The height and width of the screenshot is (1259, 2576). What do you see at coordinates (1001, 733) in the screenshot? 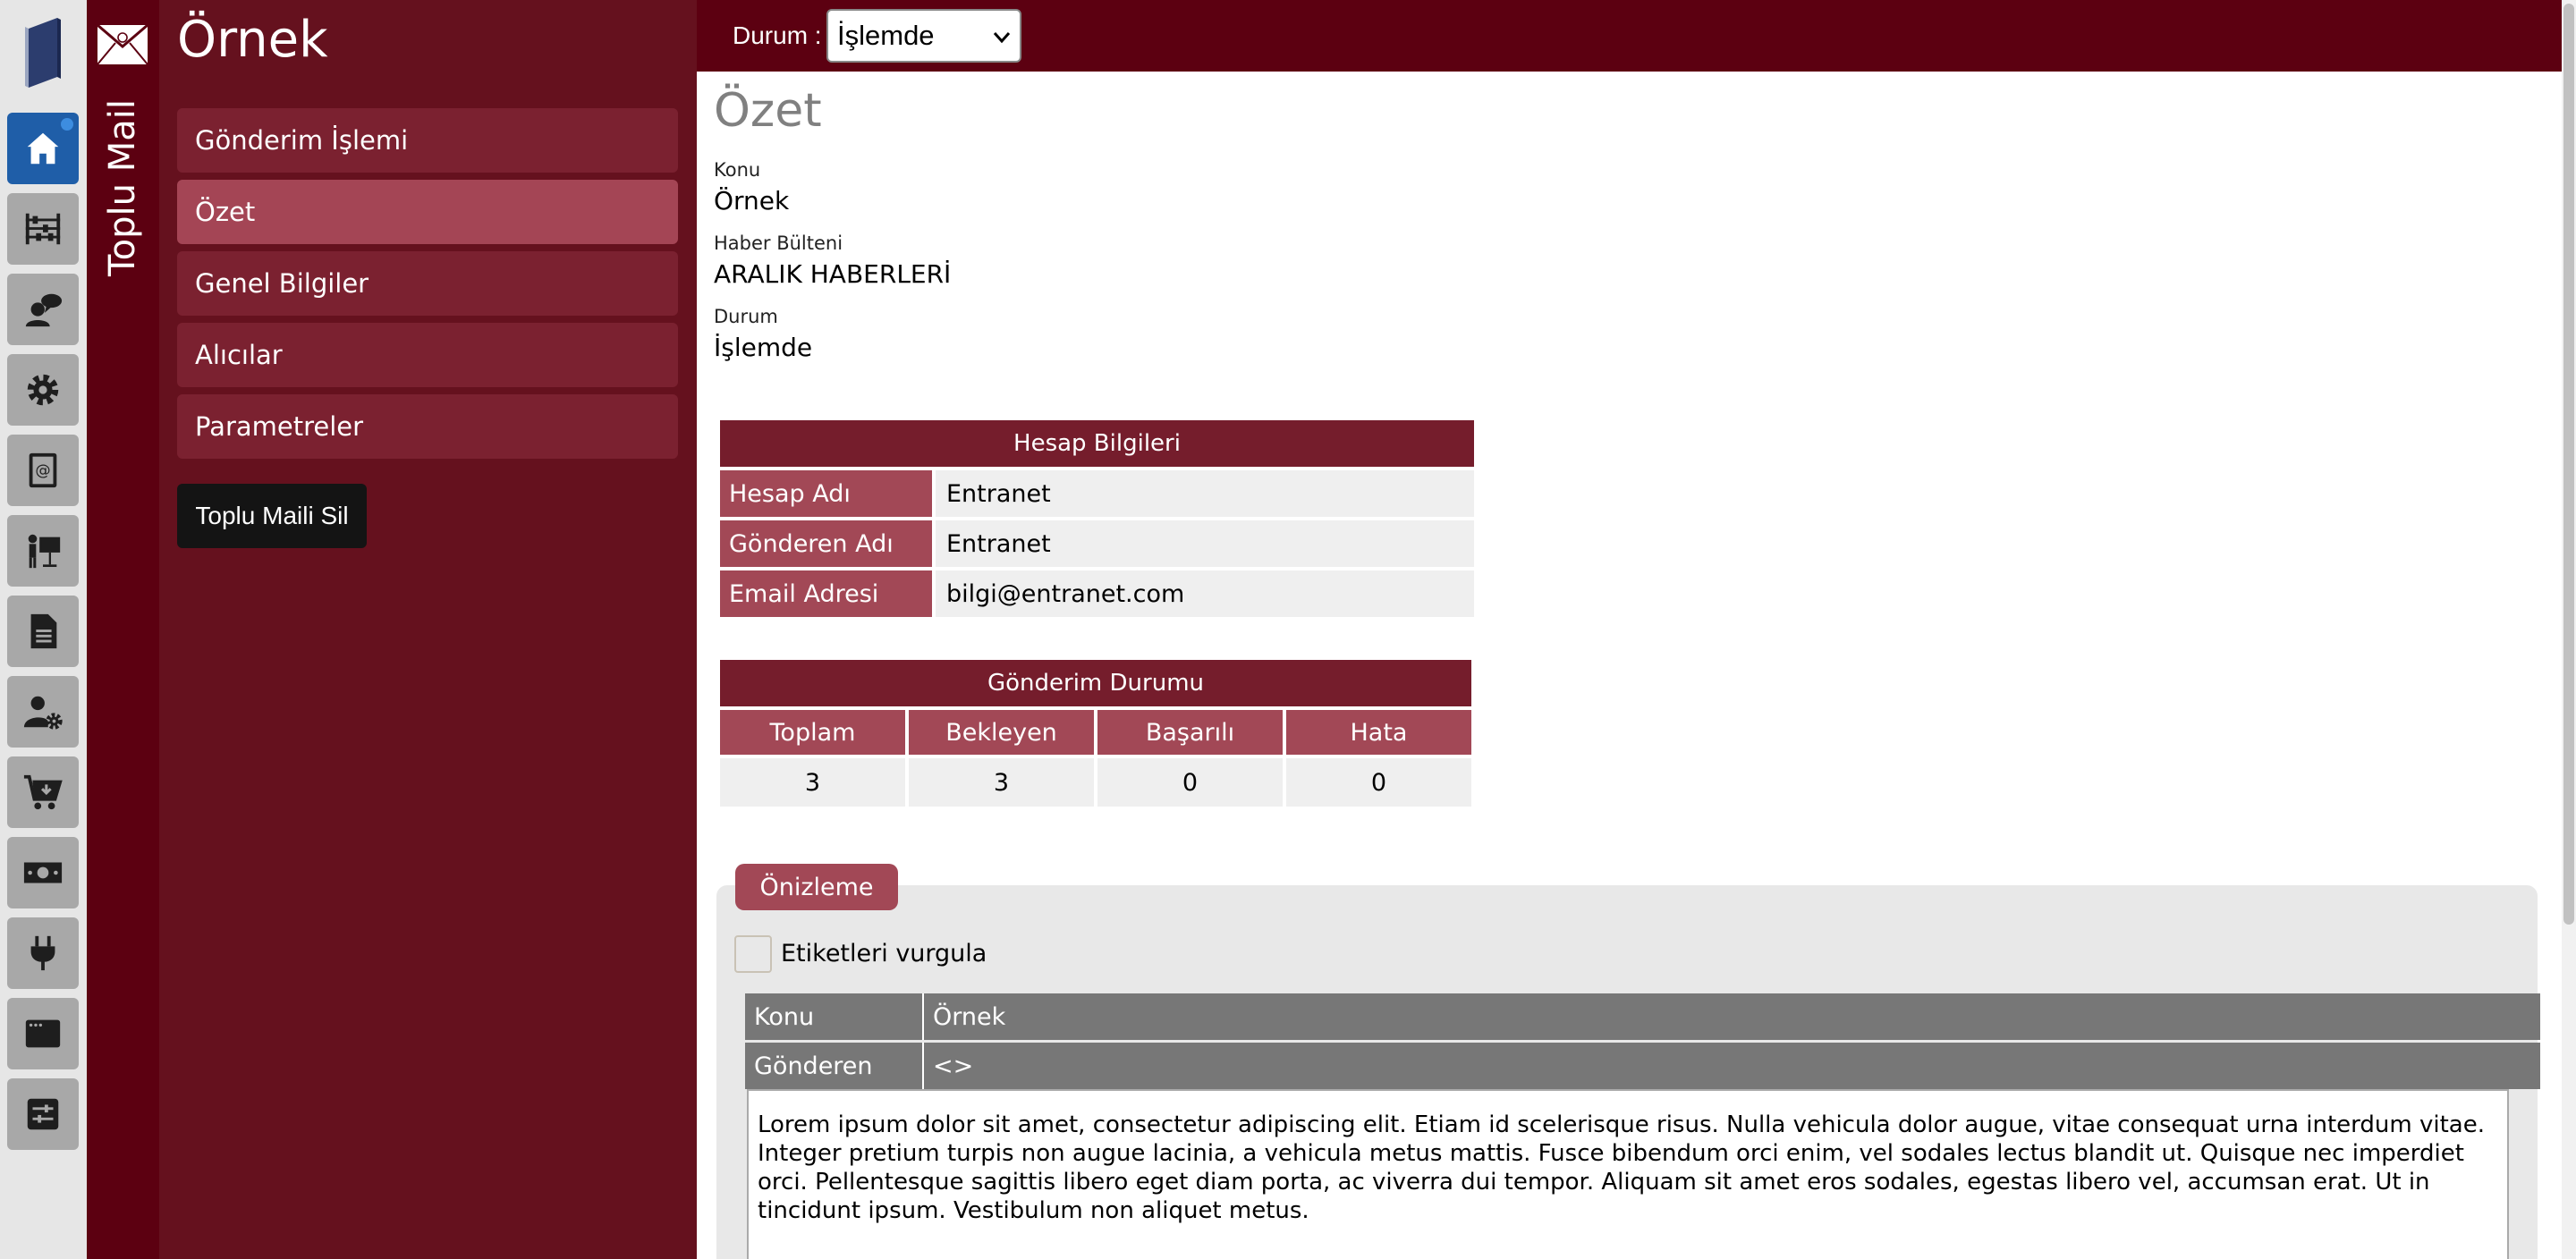
I see `column-header: Bekleyen` at bounding box center [1001, 733].